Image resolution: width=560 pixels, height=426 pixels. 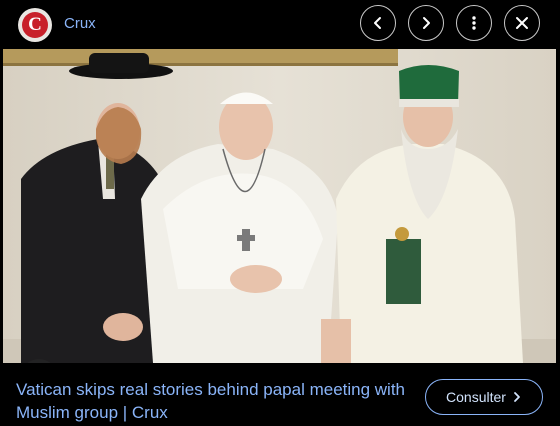 I want to click on chevron-left-icon, so click(x=377, y=23).